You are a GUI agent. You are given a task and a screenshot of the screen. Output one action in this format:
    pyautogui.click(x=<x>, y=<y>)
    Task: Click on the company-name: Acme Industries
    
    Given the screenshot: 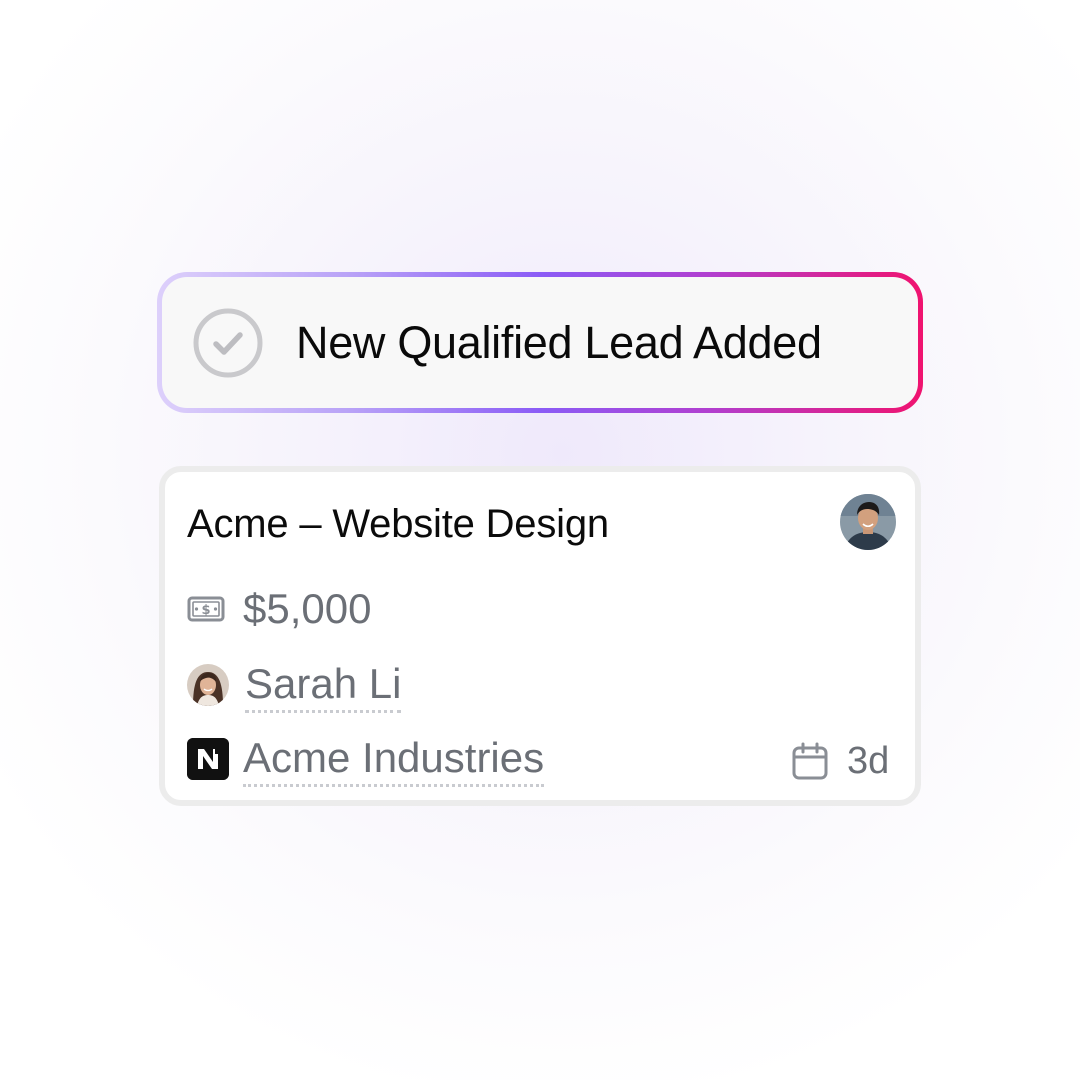 What is the action you would take?
    pyautogui.click(x=394, y=759)
    